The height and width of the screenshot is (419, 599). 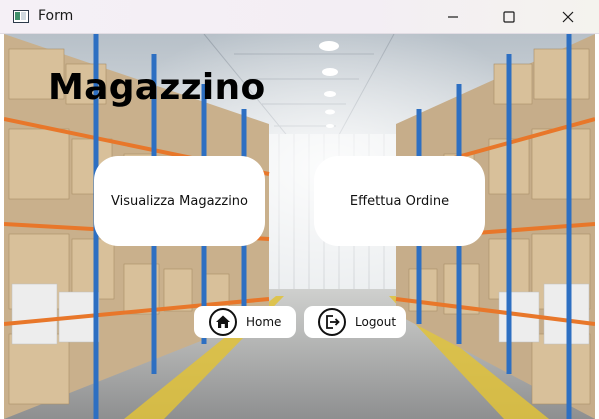 I want to click on minimize-icon, so click(x=453, y=17).